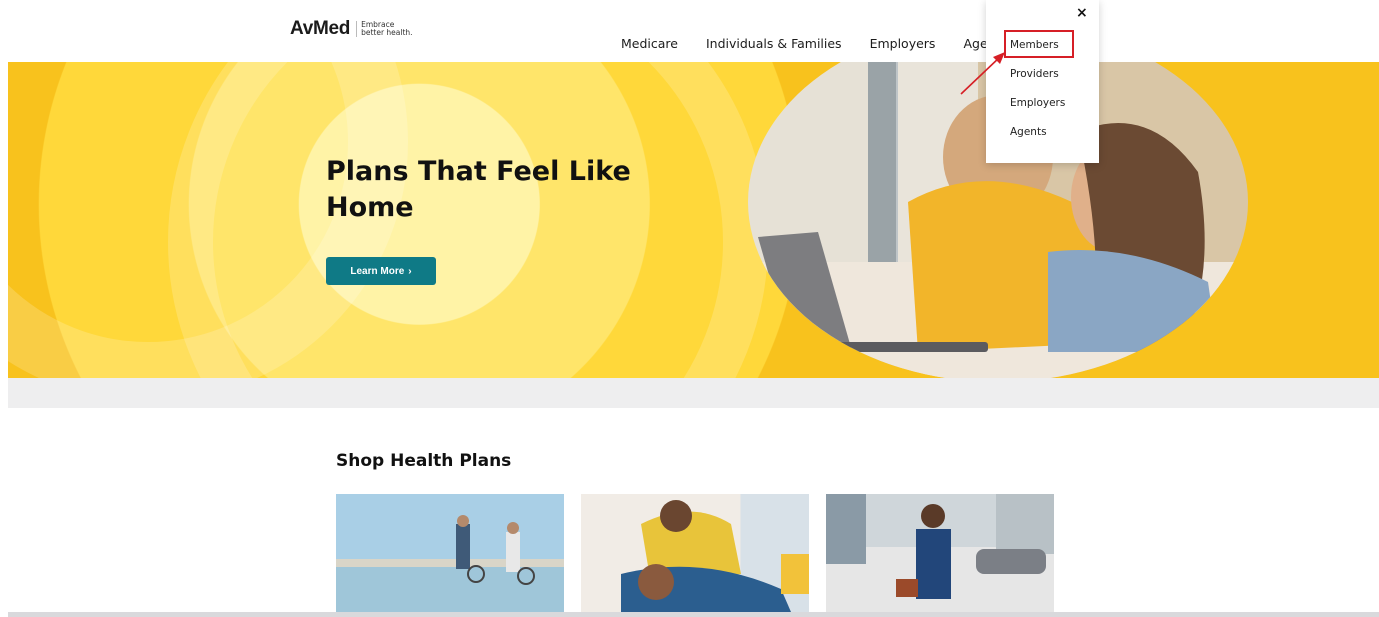 This screenshot has height=617, width=1379. Describe the element at coordinates (903, 43) in the screenshot. I see `nav-employers: Employers` at that location.